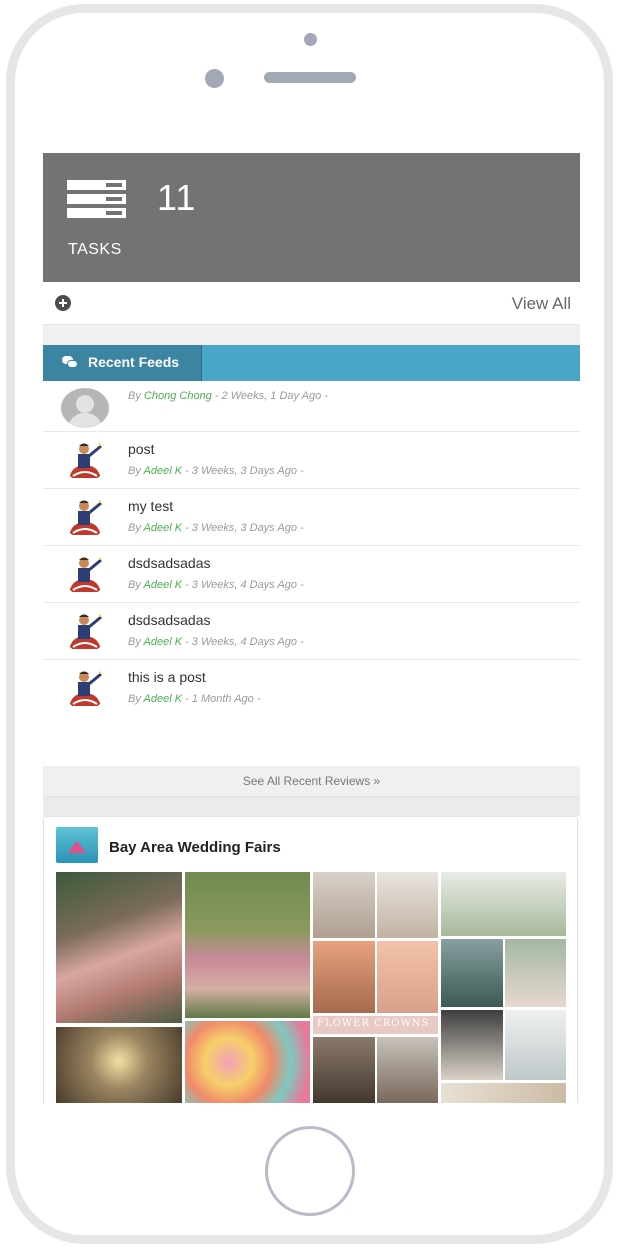 The height and width of the screenshot is (1250, 619). Describe the element at coordinates (85, 408) in the screenshot. I see `default-avatar` at that location.